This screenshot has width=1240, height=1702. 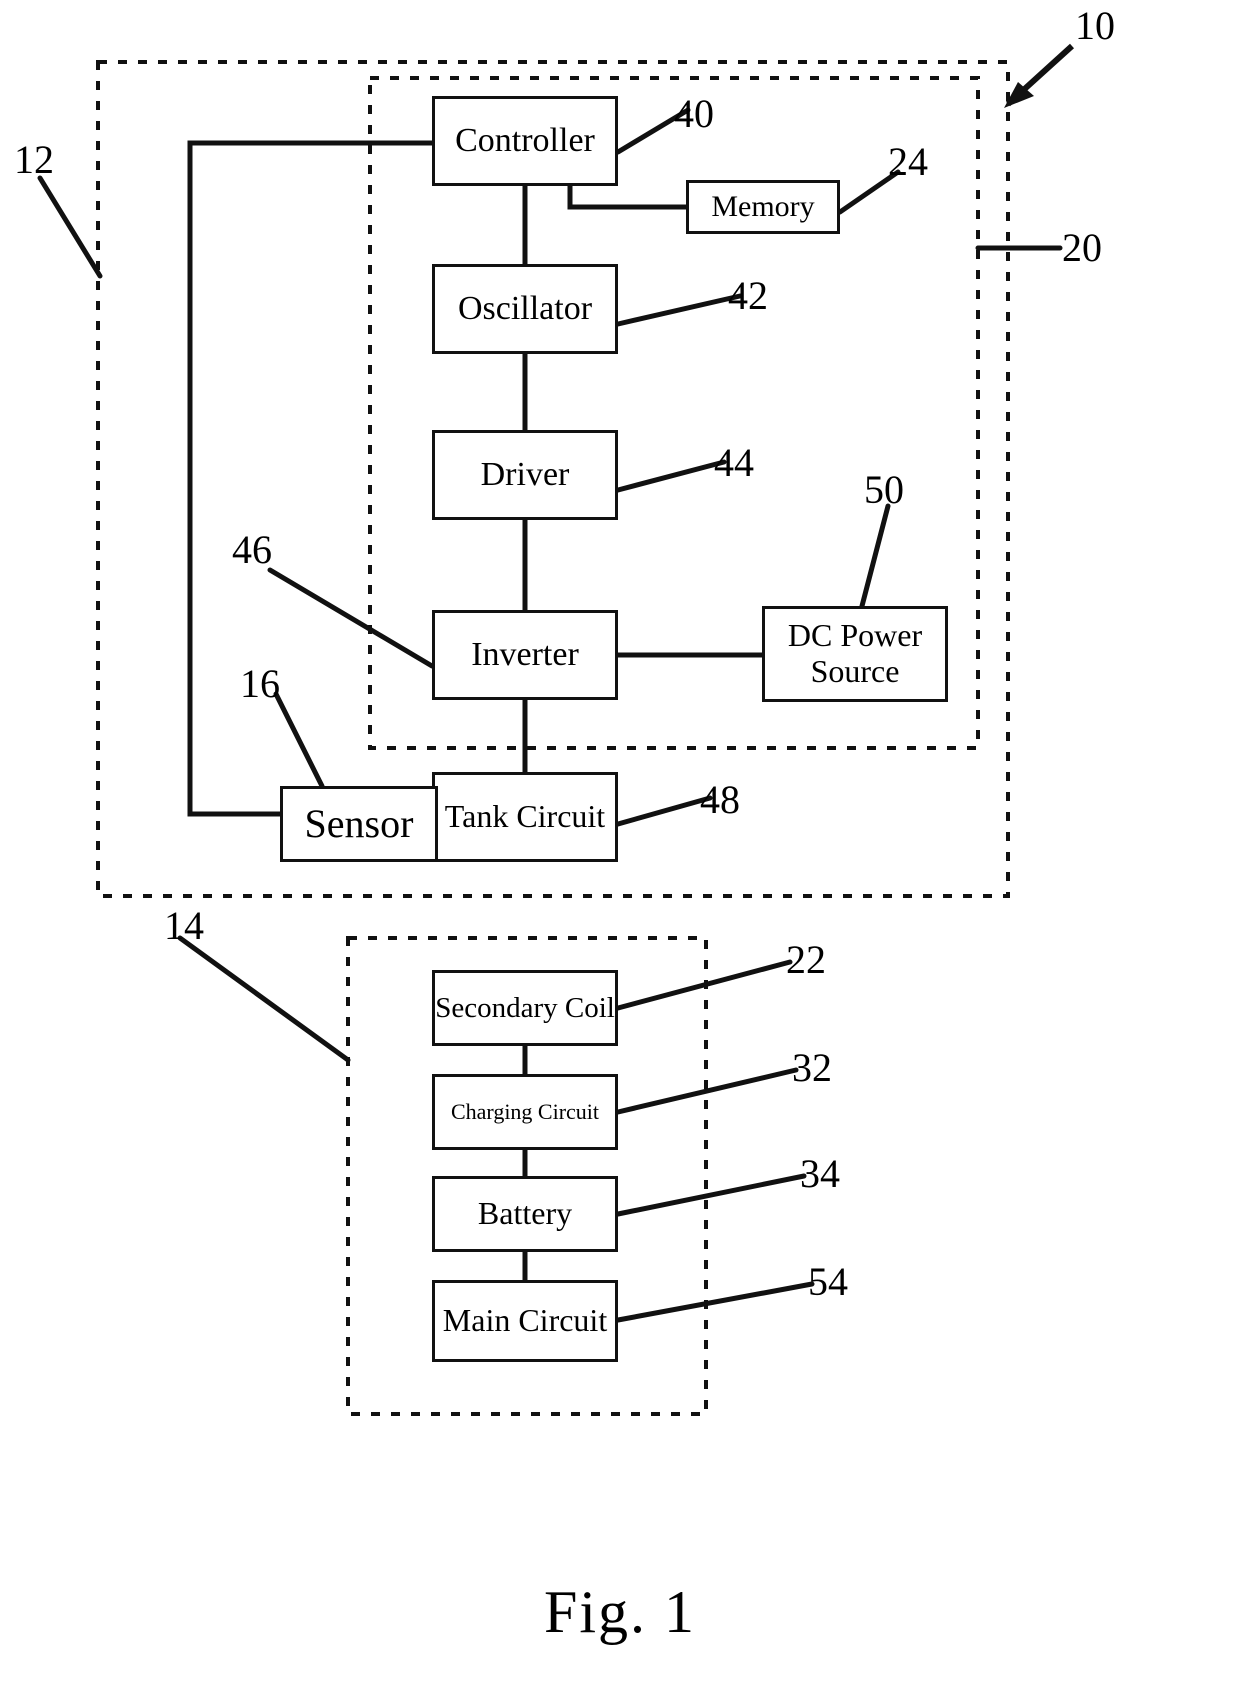 What do you see at coordinates (309, 478) in the screenshot?
I see `link-controller-sensor` at bounding box center [309, 478].